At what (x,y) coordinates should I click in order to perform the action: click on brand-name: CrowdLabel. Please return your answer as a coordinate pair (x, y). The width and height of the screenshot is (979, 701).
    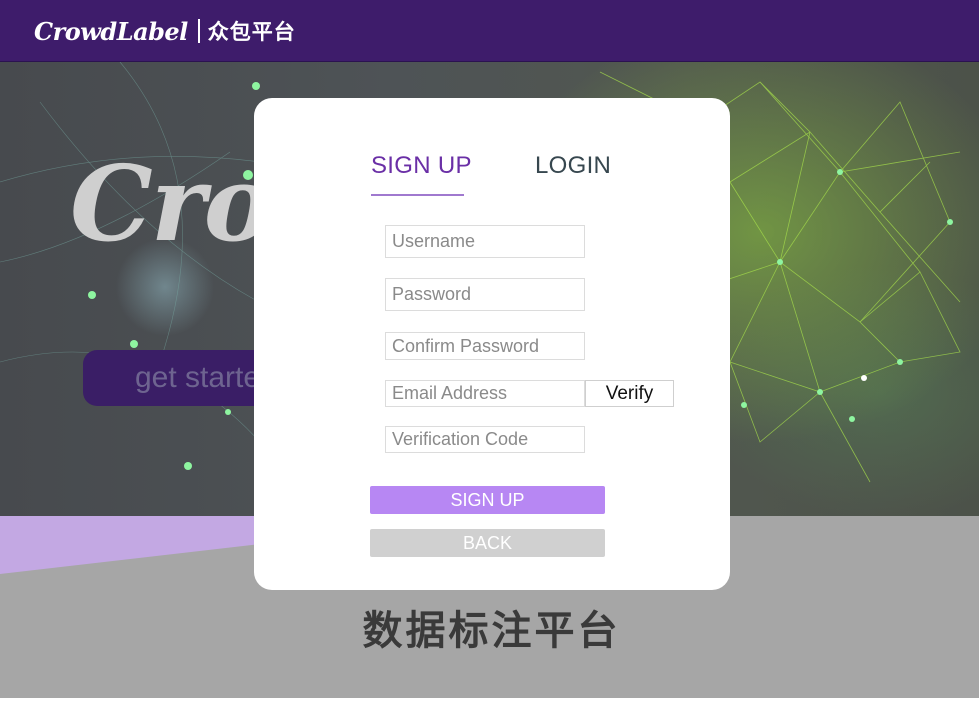
    Looking at the image, I should click on (111, 31).